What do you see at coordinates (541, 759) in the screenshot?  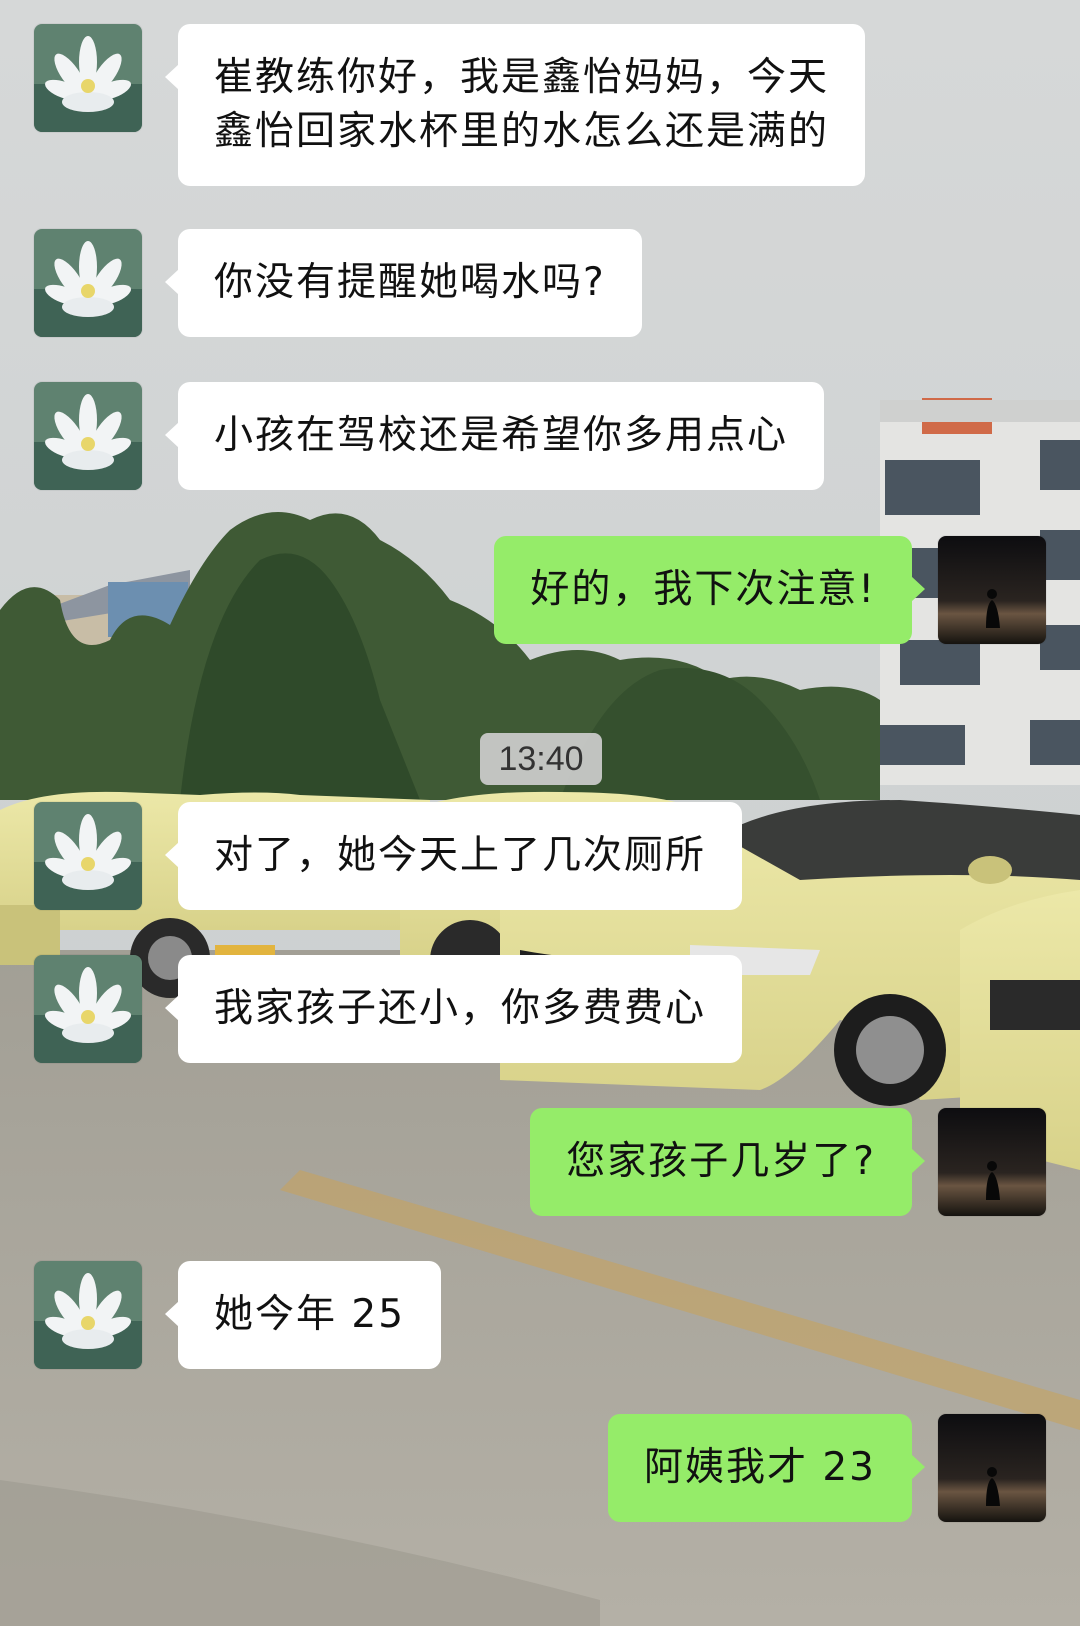 I see `message-timestamp: 13:40` at bounding box center [541, 759].